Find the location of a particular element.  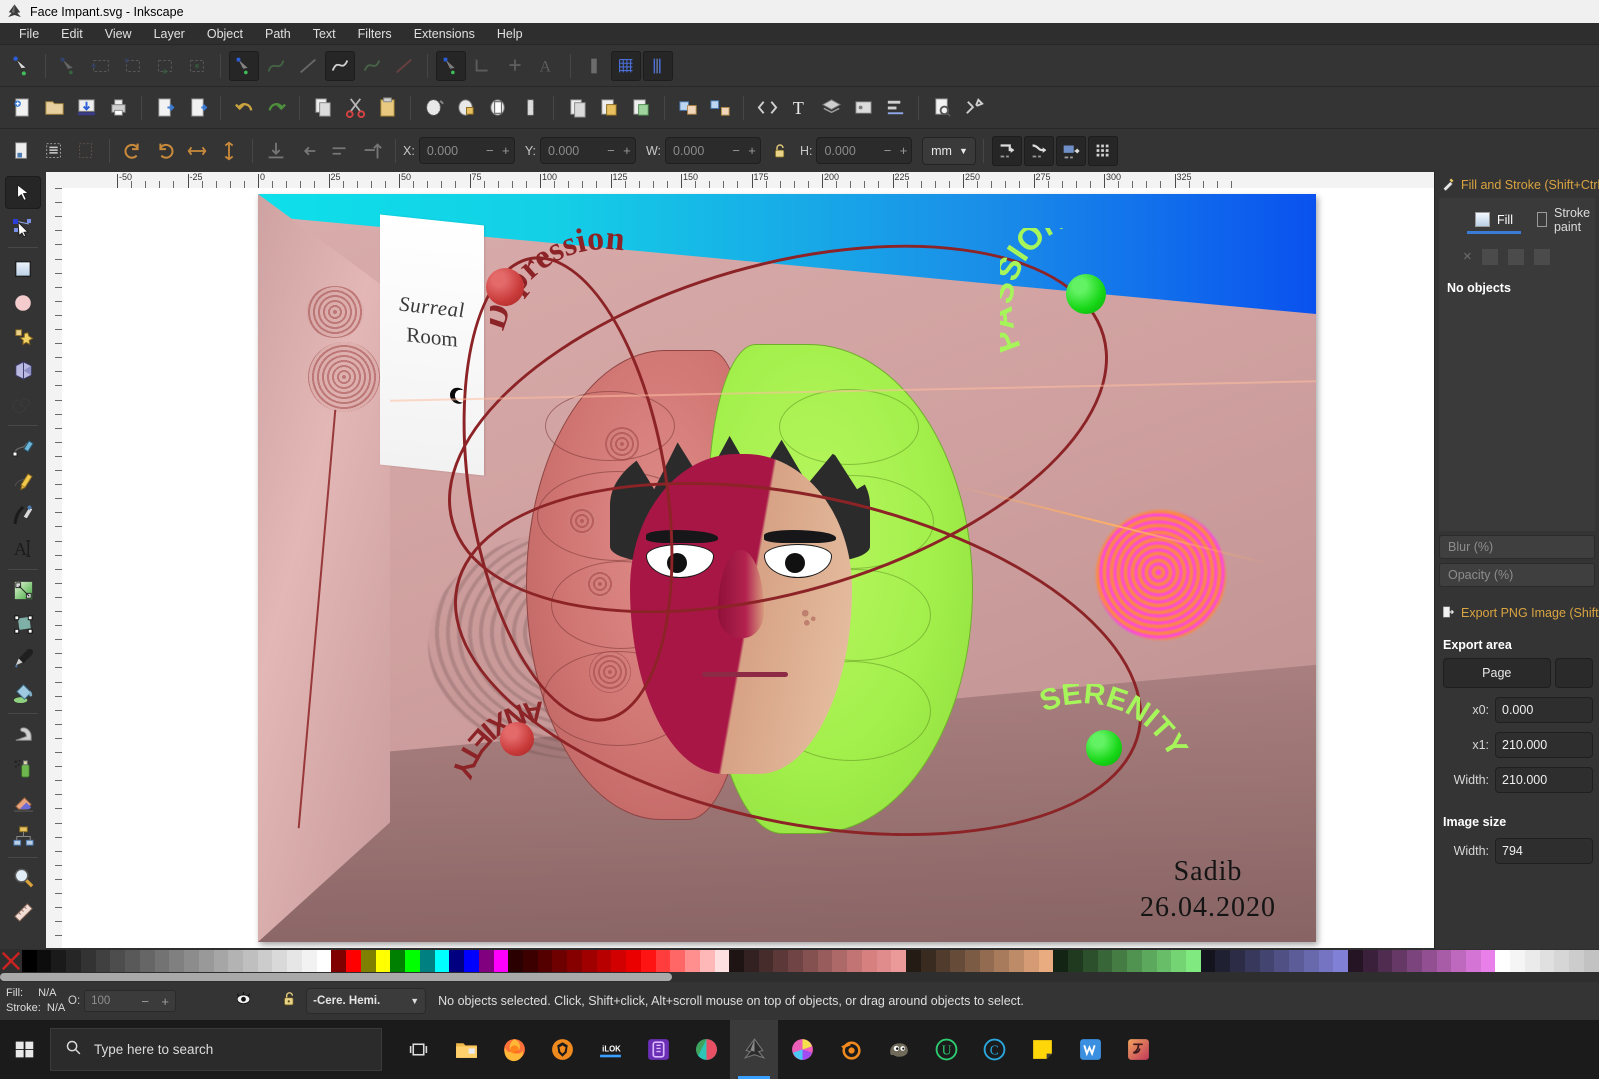

snap-smooth-node-icon is located at coordinates (372, 66).